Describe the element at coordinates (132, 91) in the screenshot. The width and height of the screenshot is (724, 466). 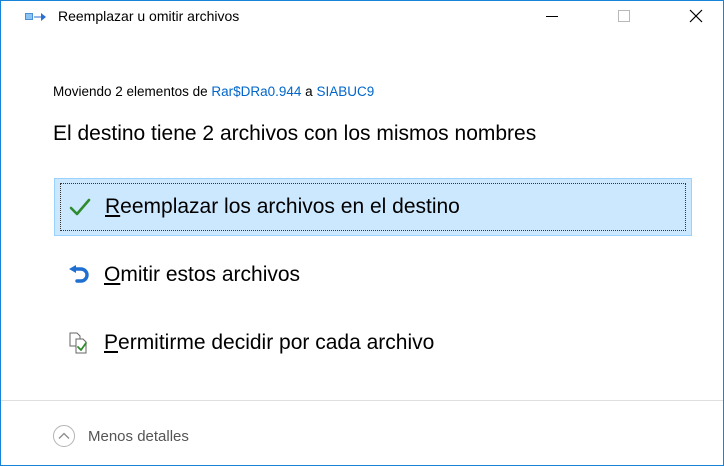
I see `description-prefix: Moviendo 2 elementos de` at that location.